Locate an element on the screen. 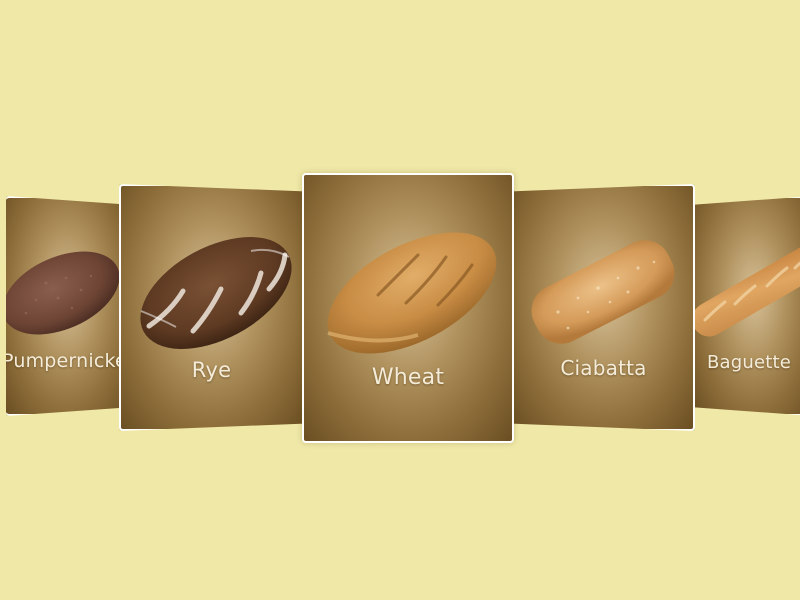  carousel-card-wheat: Wheat is located at coordinates (408, 308).